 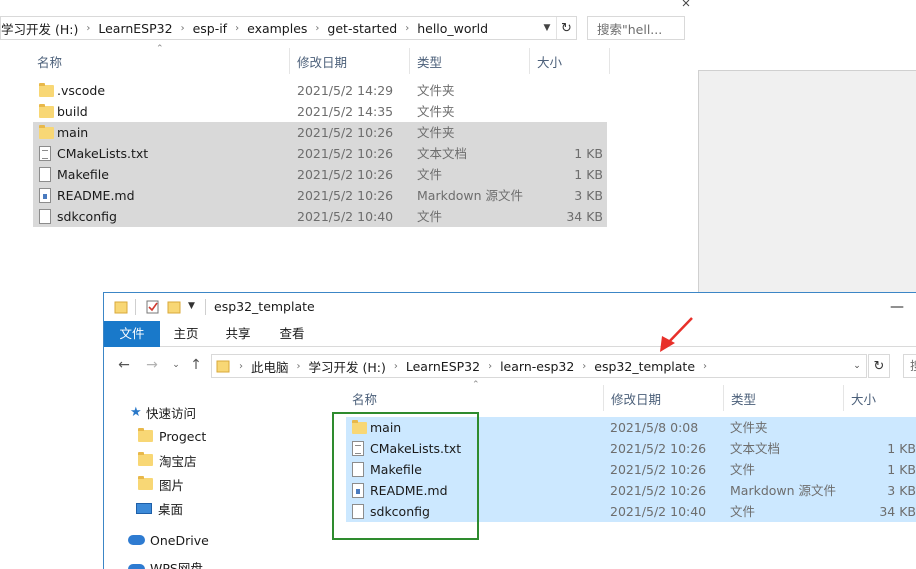 What do you see at coordinates (175, 307) in the screenshot?
I see `new-folder-icon` at bounding box center [175, 307].